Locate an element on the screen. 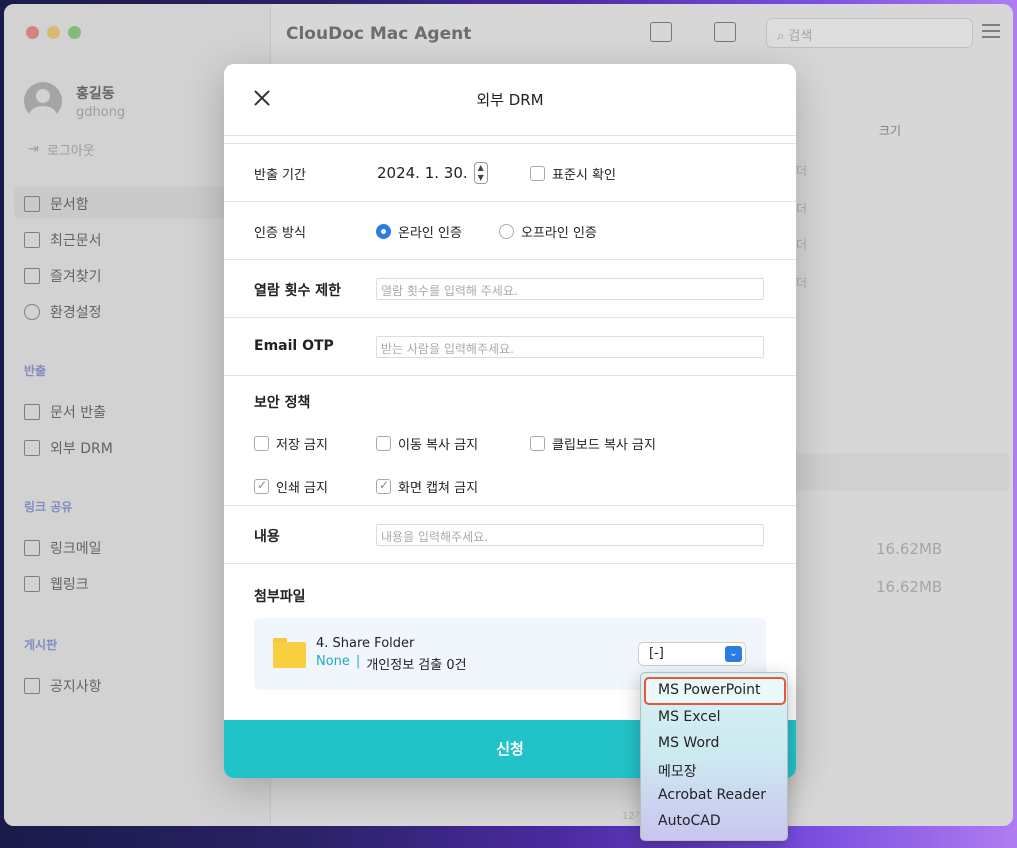  export-period-label: 반출 기간 is located at coordinates (280, 175).